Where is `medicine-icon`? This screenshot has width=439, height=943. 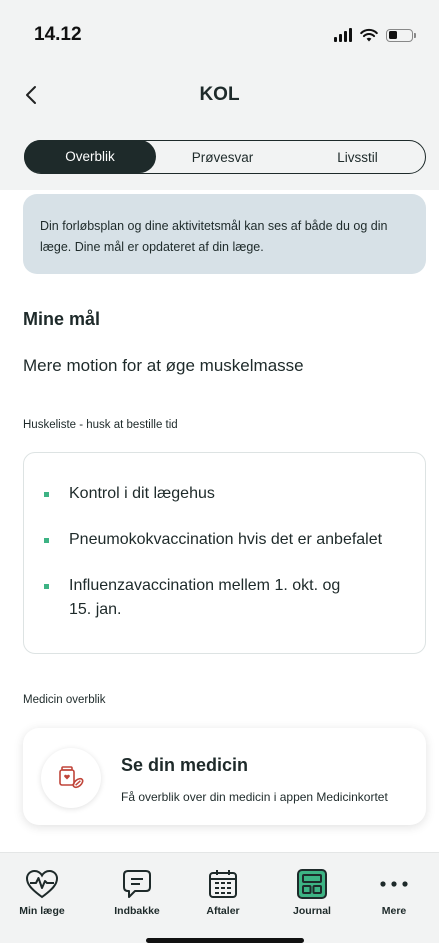
medicine-icon is located at coordinates (71, 777).